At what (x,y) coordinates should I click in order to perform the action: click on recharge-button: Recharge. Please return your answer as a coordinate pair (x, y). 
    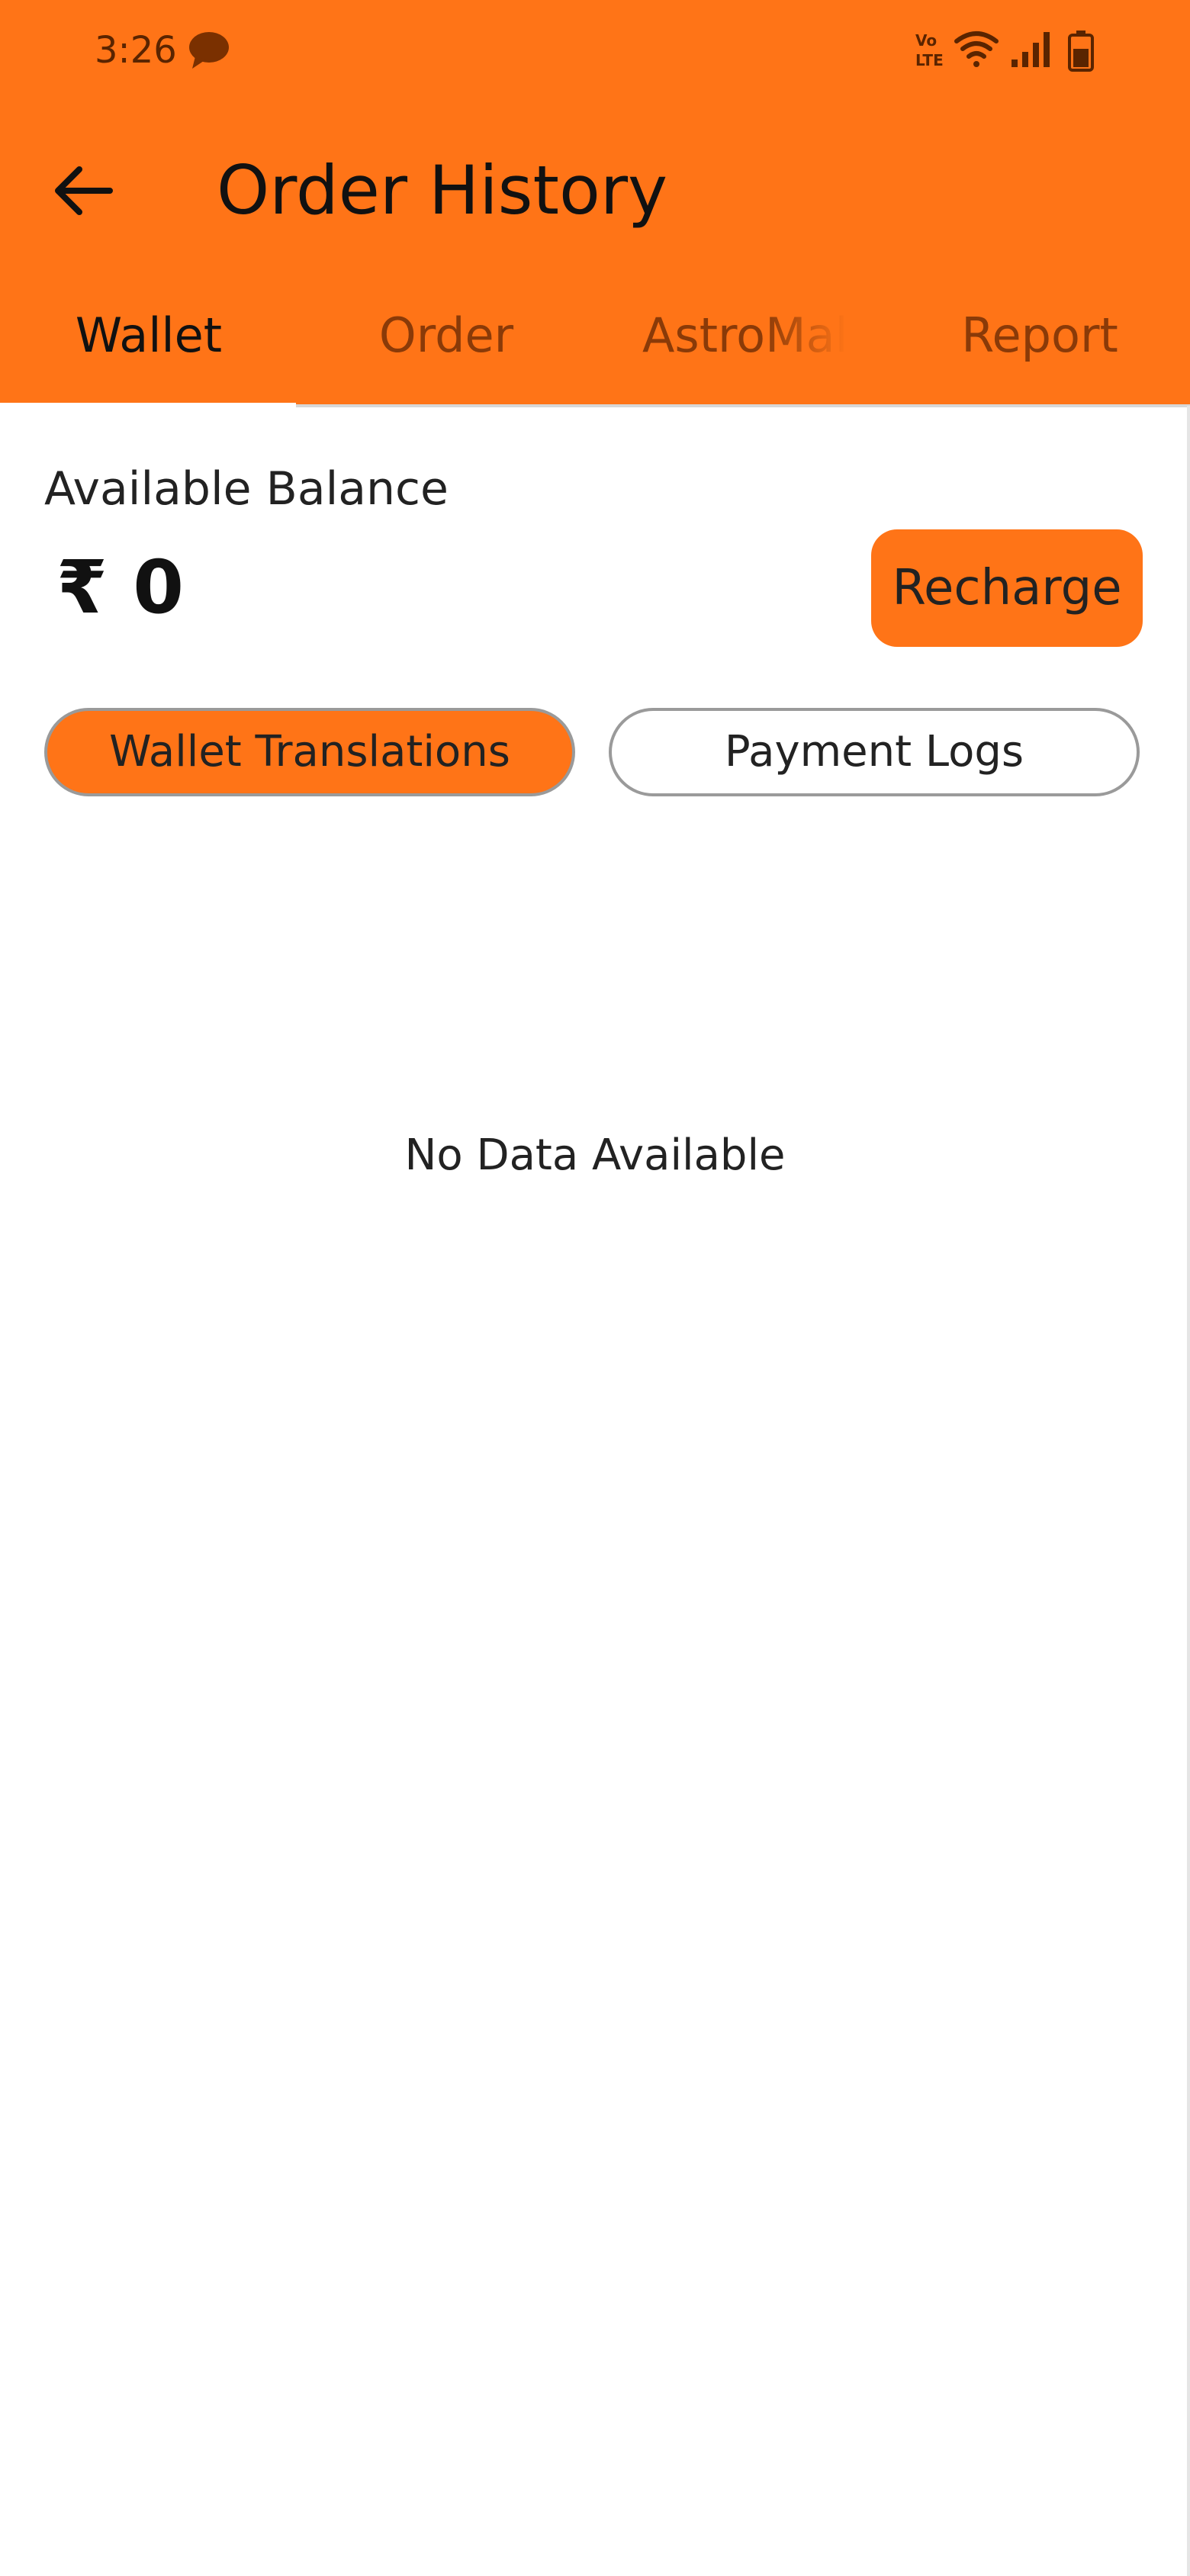
    Looking at the image, I should click on (1007, 588).